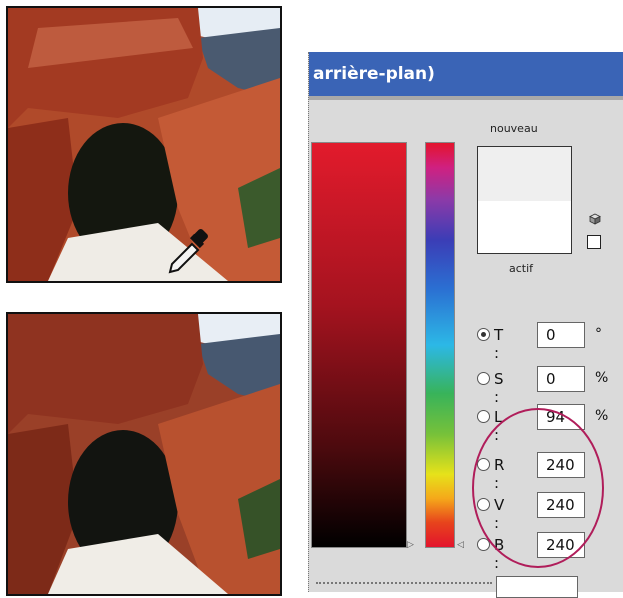 This screenshot has width=623, height=598. What do you see at coordinates (524, 174) in the screenshot?
I see `swatch-new` at bounding box center [524, 174].